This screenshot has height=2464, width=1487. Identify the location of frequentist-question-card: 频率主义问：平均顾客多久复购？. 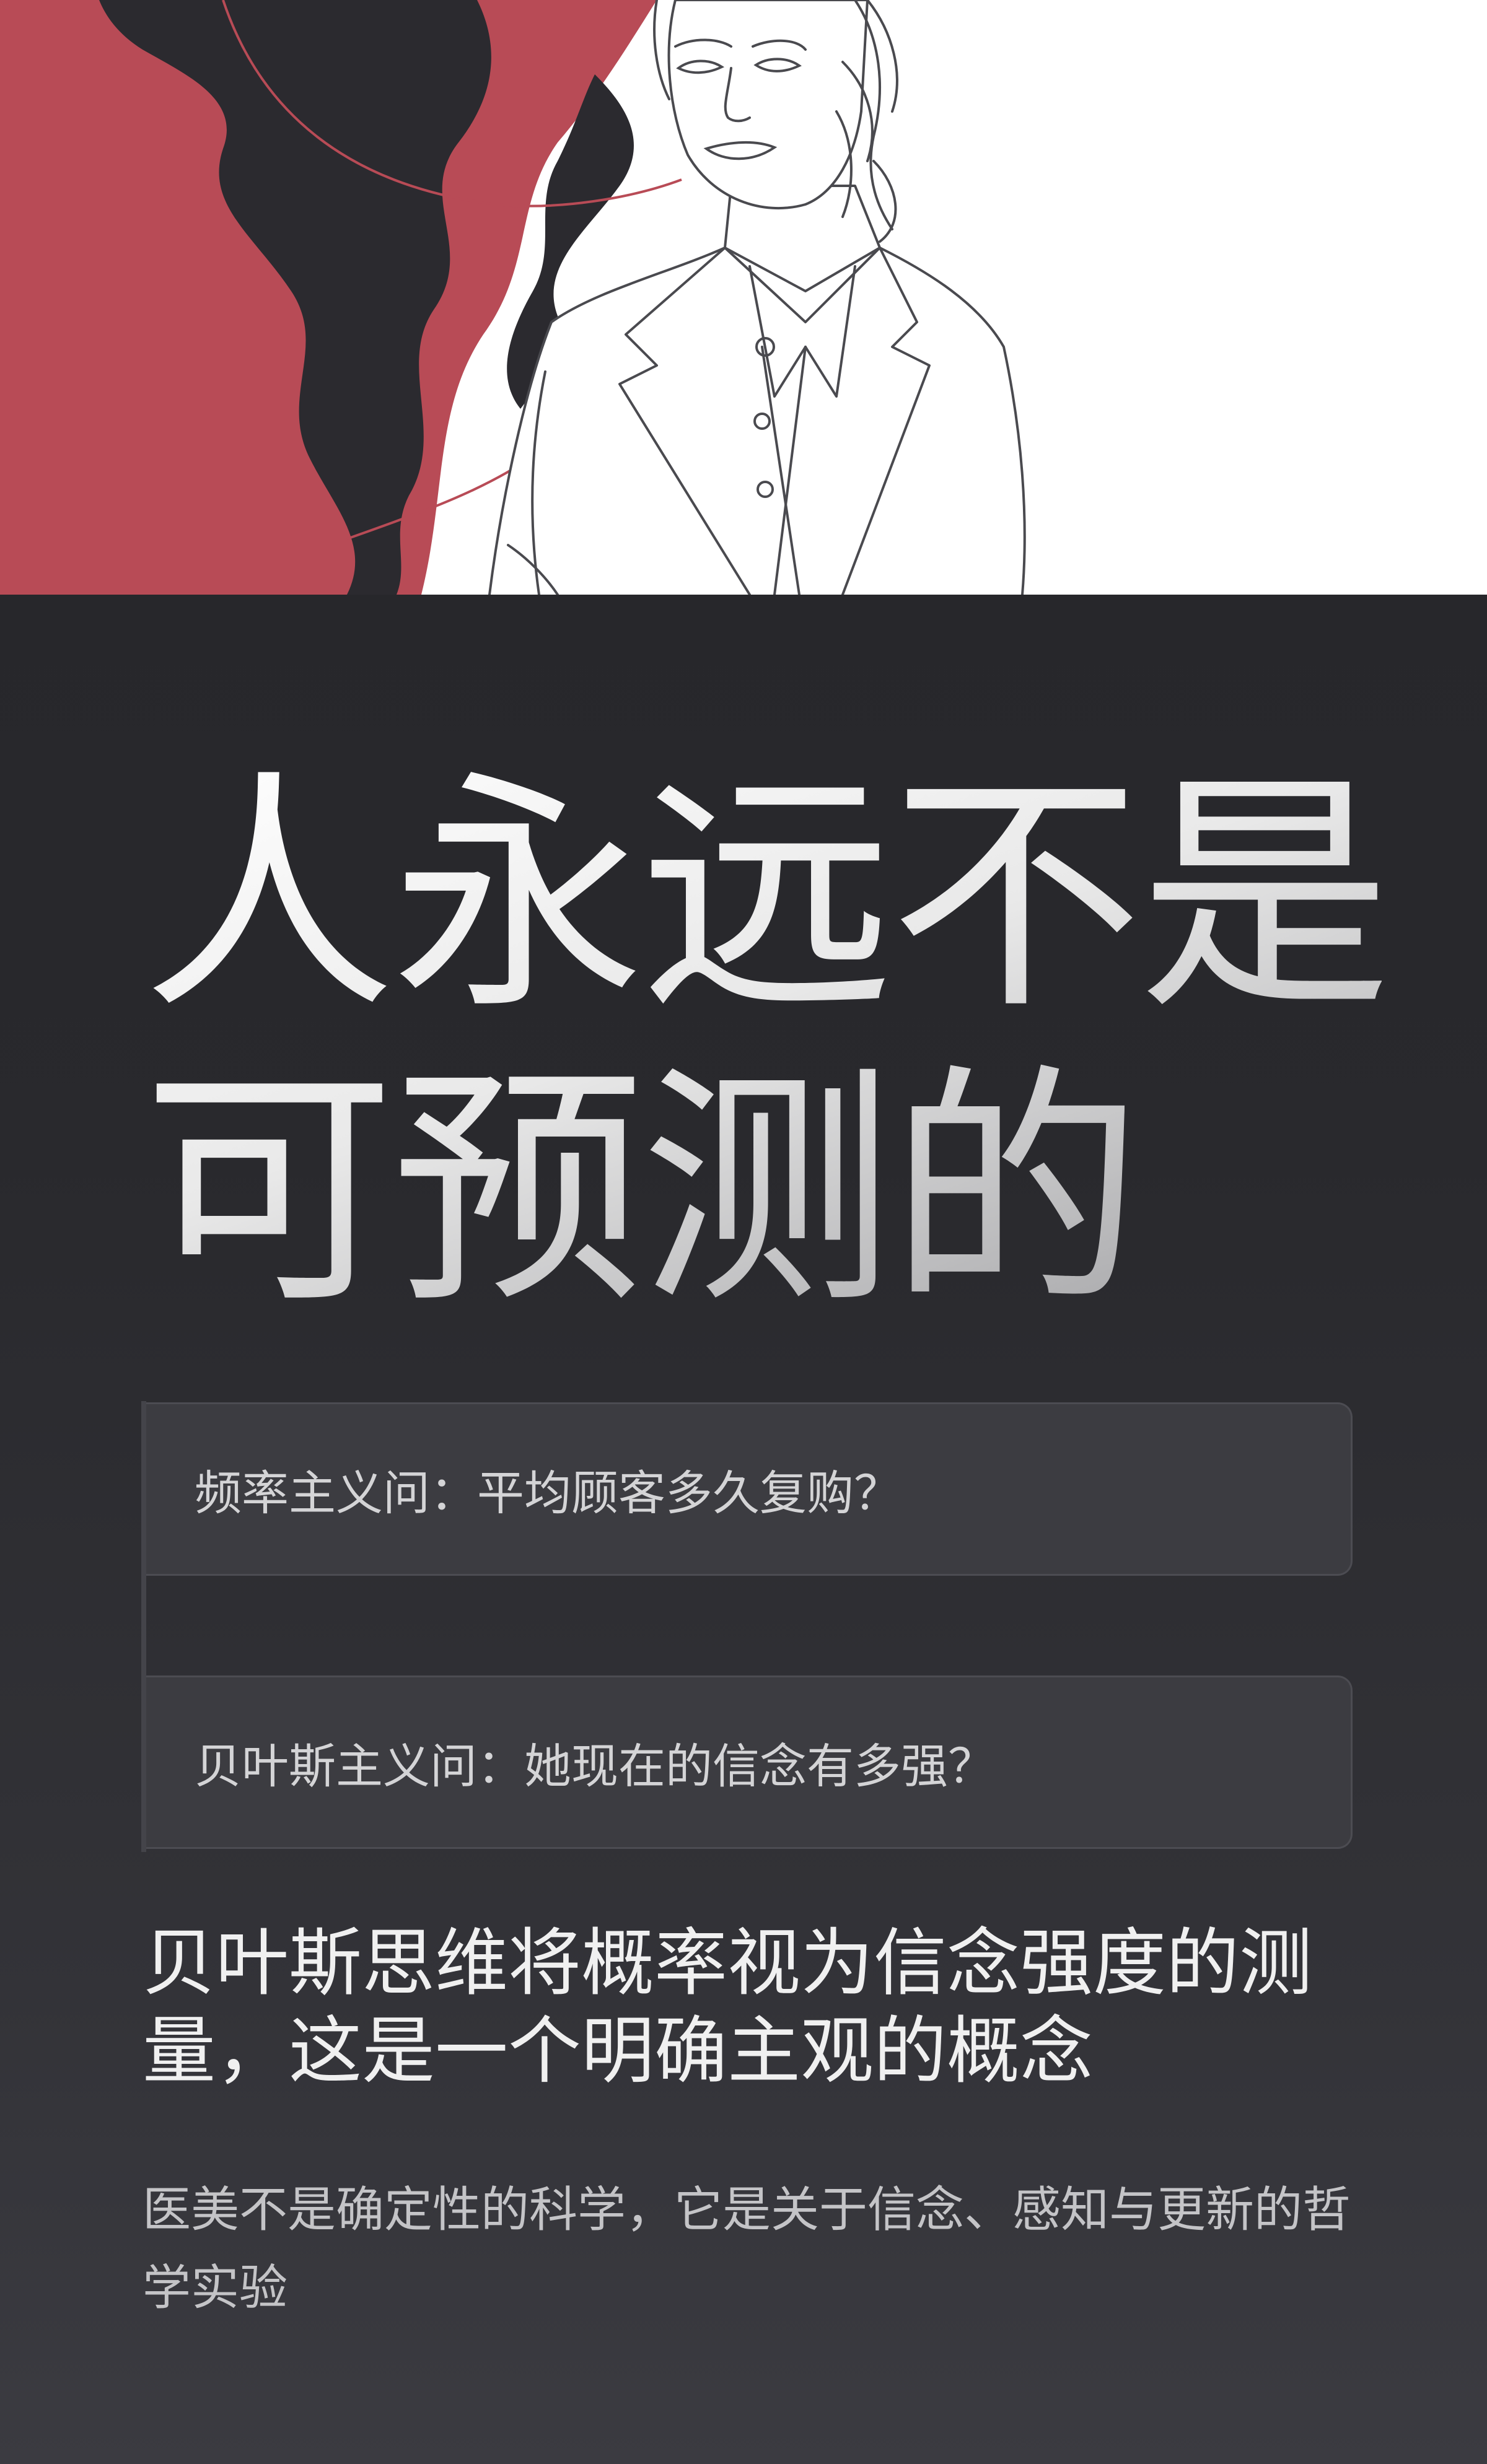
(750, 1489).